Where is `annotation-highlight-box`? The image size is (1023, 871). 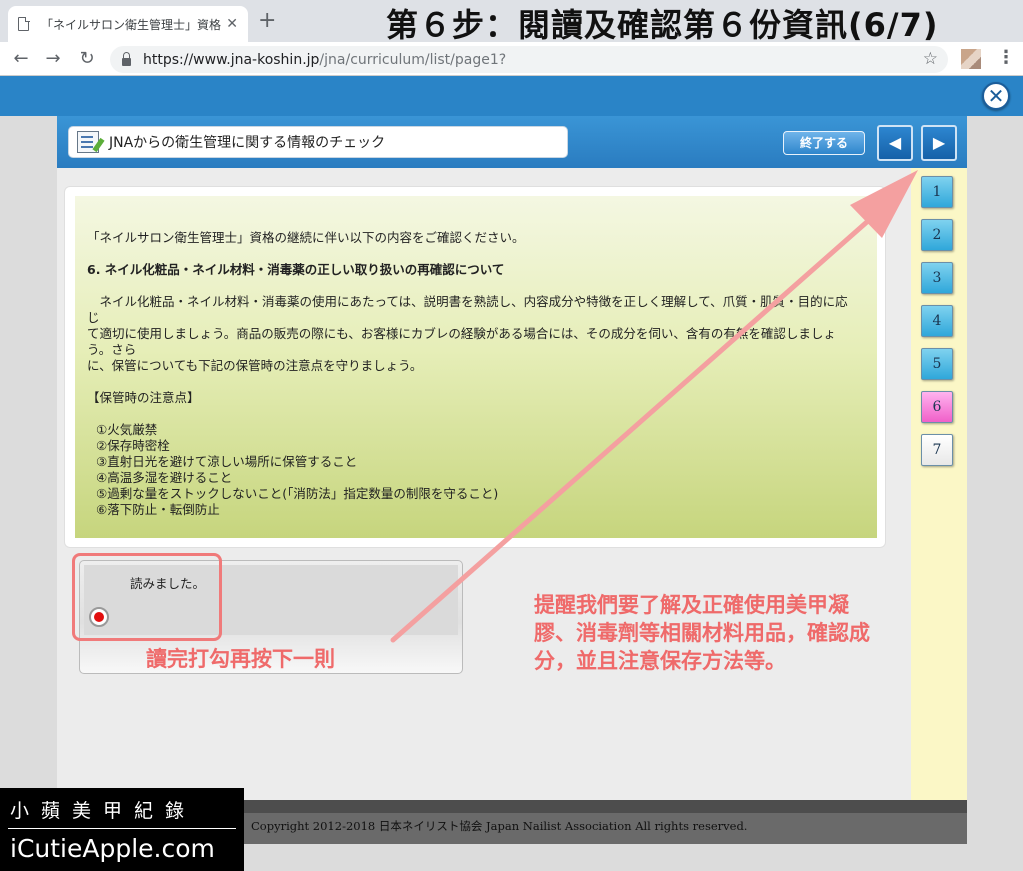 annotation-highlight-box is located at coordinates (147, 597).